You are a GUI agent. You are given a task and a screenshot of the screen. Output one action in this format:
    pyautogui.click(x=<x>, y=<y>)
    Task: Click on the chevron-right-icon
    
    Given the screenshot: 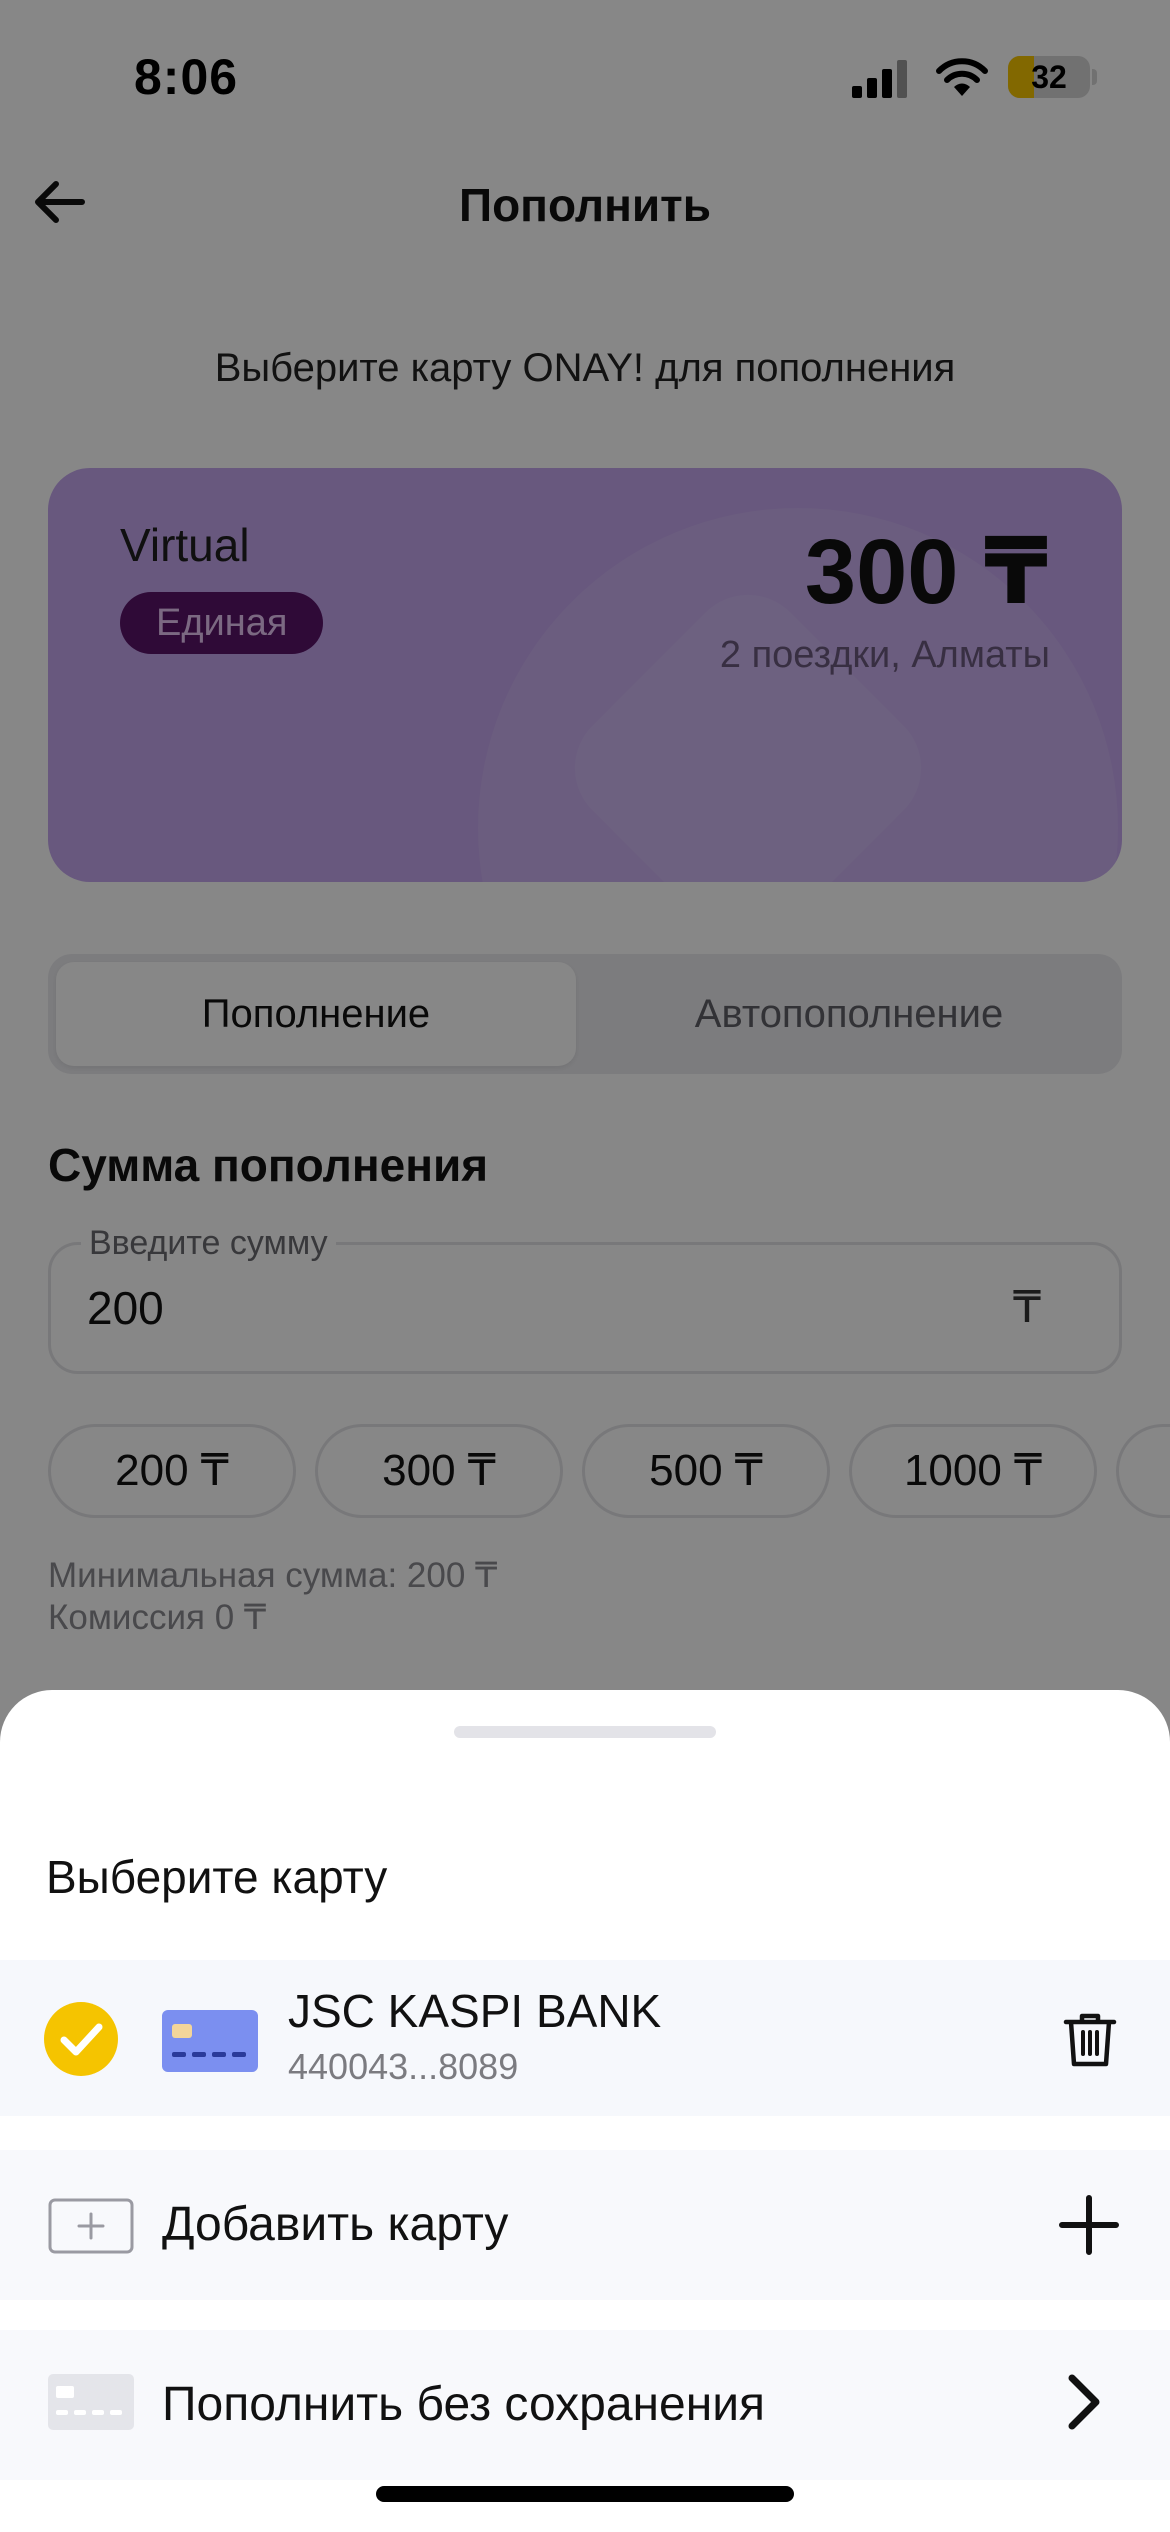 What is the action you would take?
    pyautogui.click(x=1084, y=2402)
    